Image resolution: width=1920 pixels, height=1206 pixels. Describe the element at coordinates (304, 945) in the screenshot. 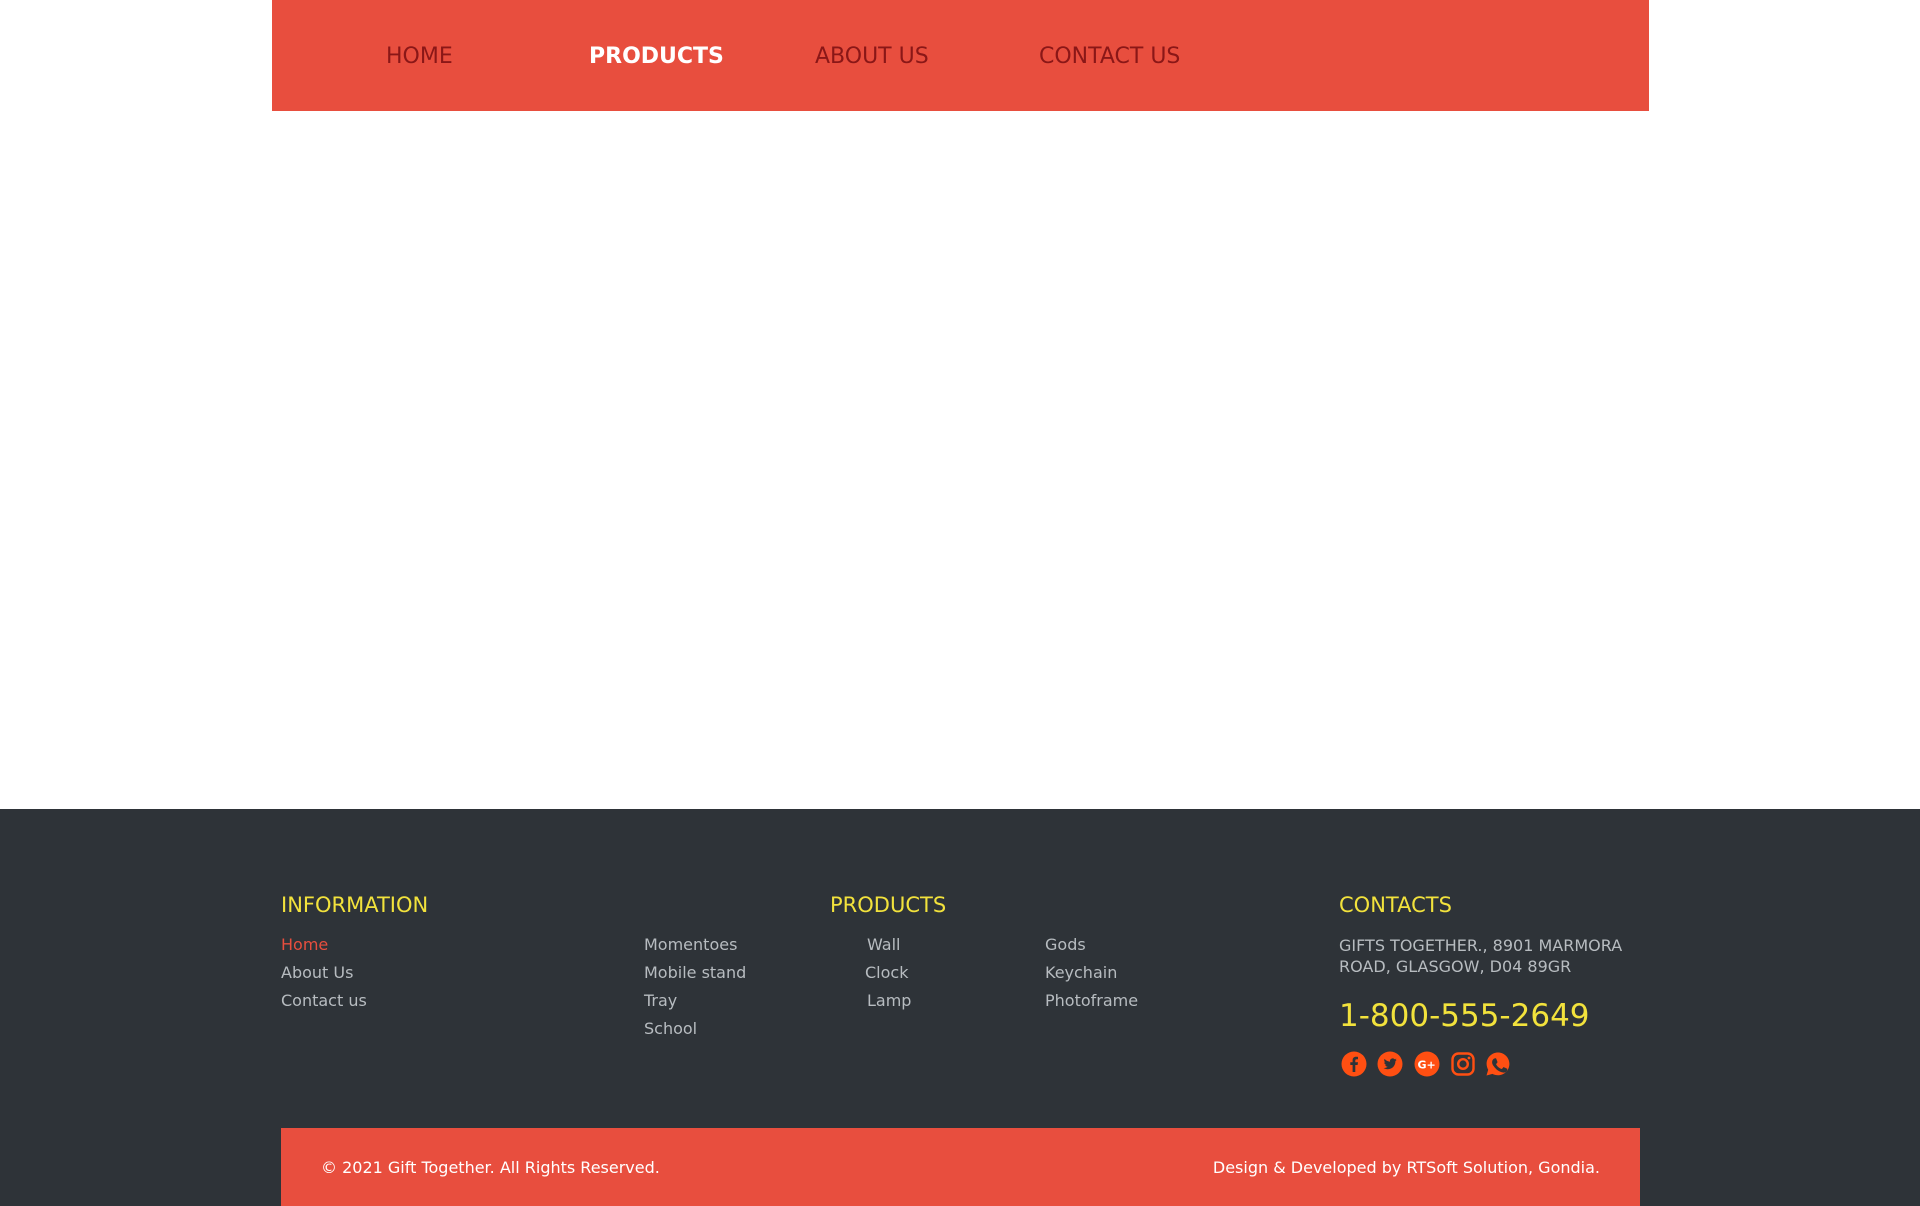

I see `footer-link-home: Home` at that location.